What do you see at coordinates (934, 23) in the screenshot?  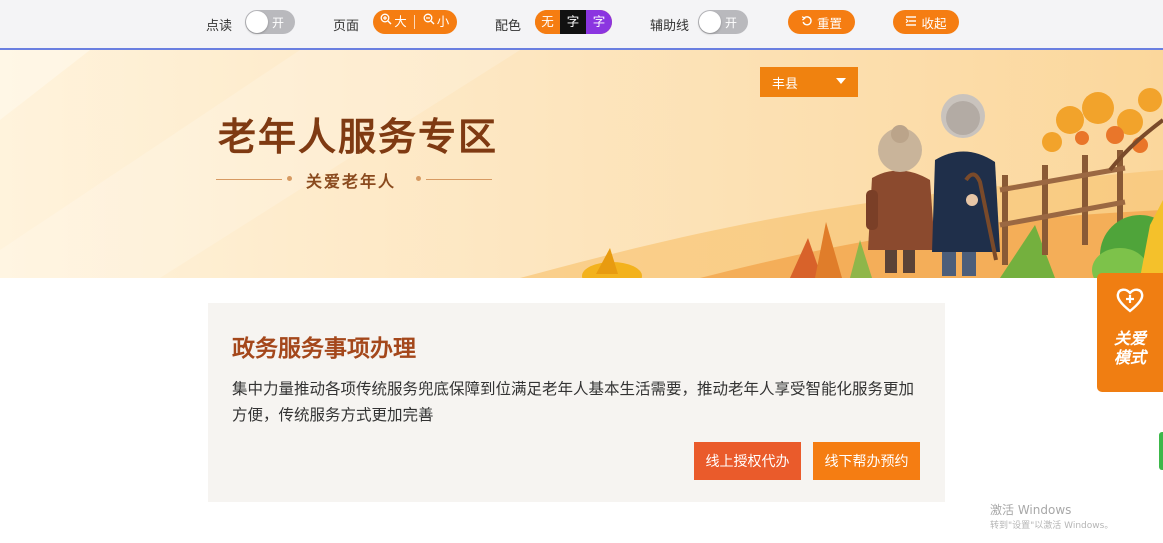 I see `collapse-label: 收起` at bounding box center [934, 23].